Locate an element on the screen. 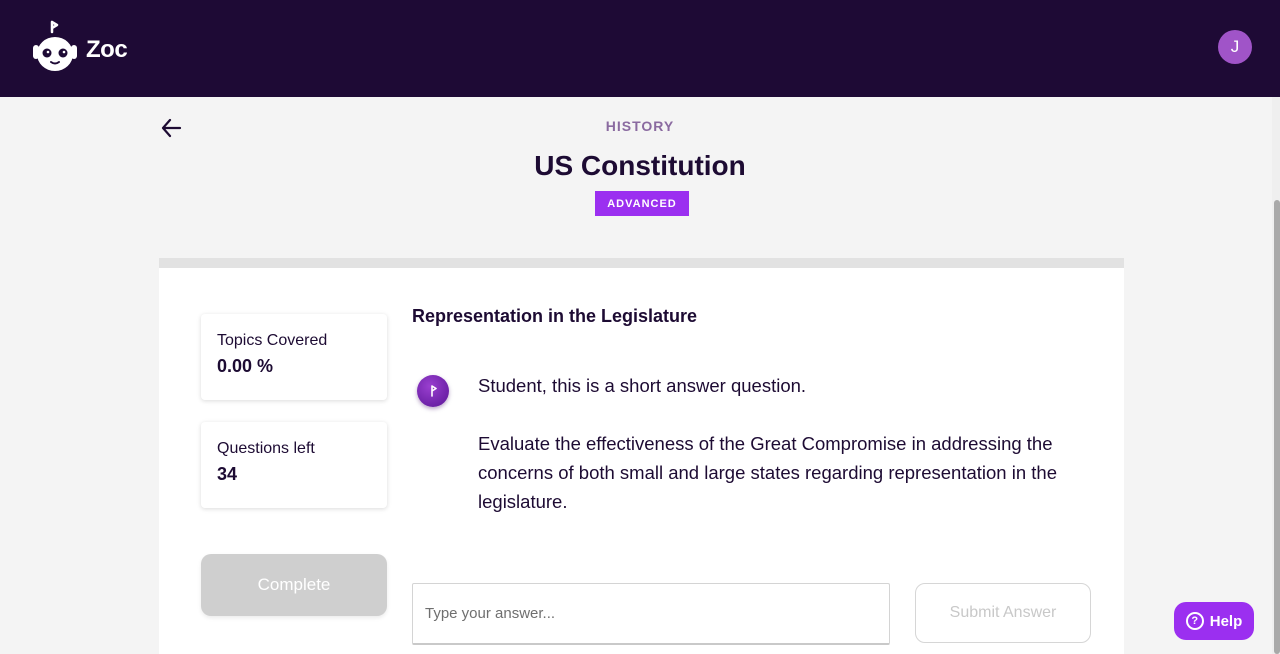  topics-covered-value: 0.00 % is located at coordinates (245, 366).